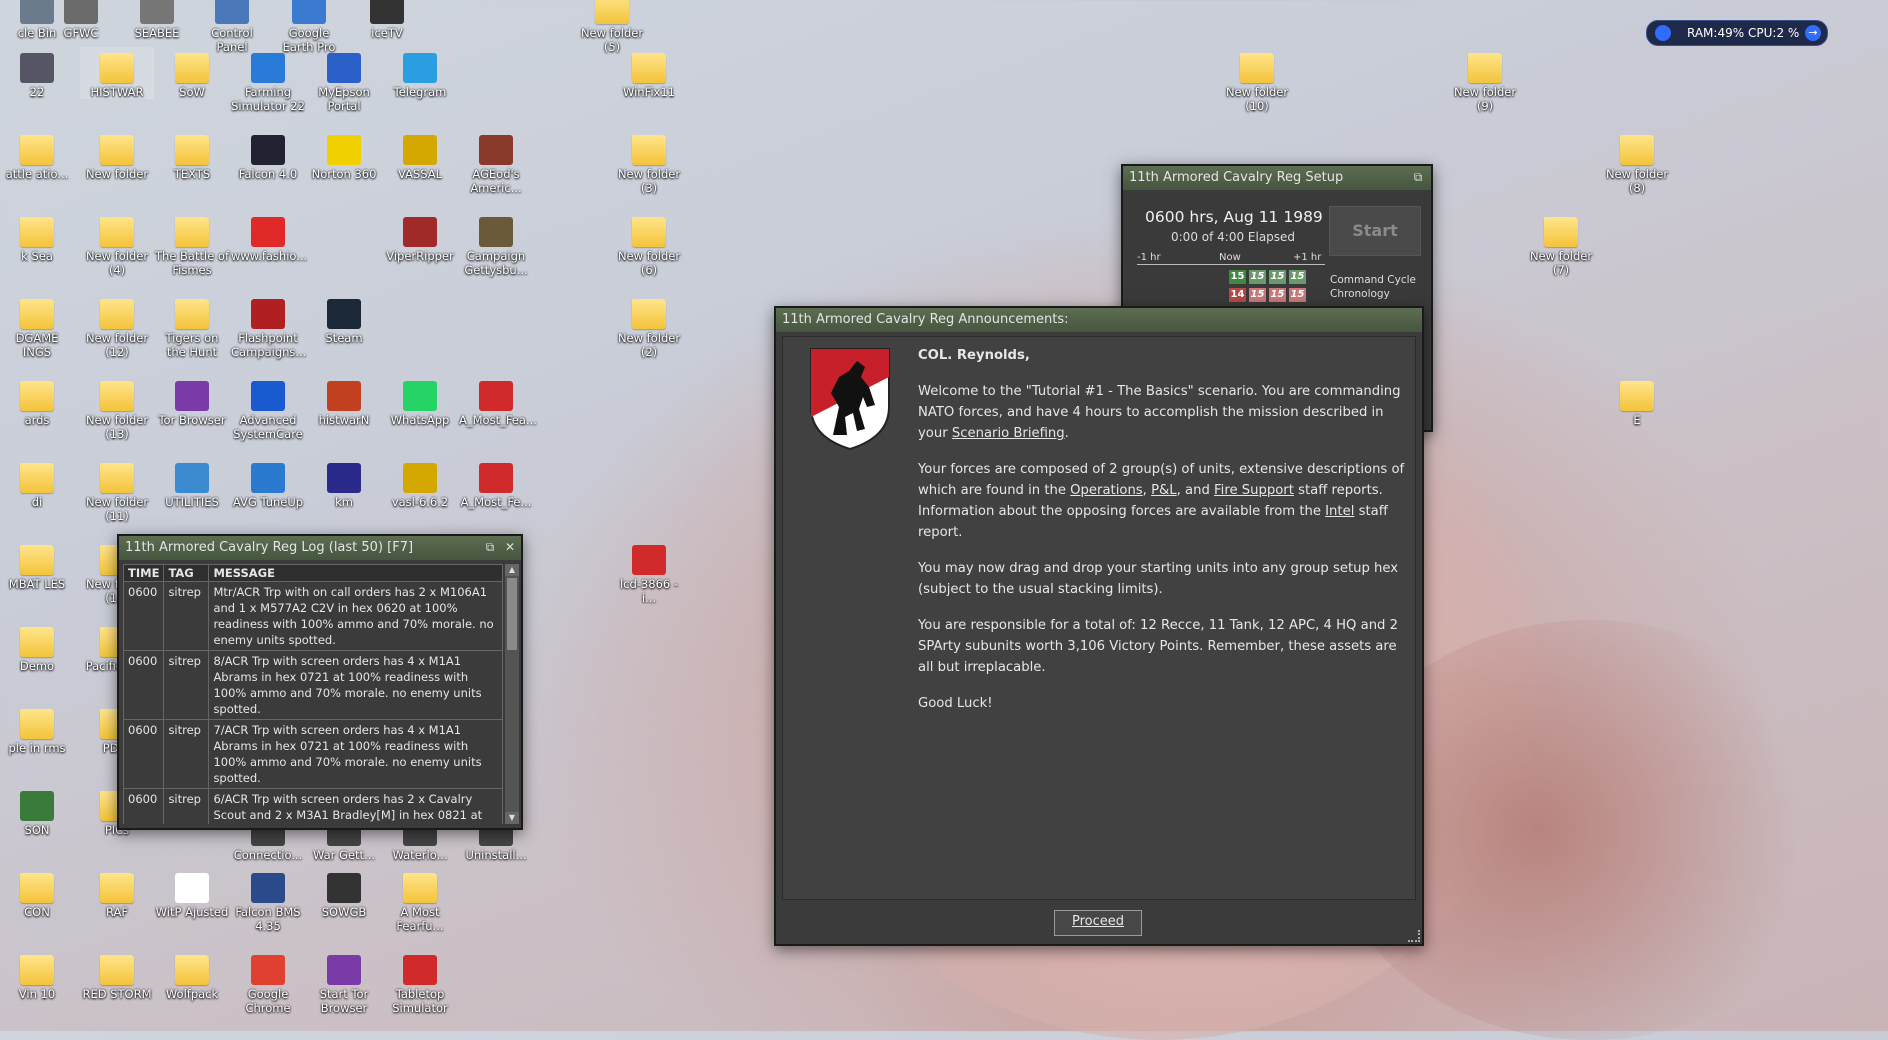  I want to click on desktop-icon: Advanced SystemCare, so click(268, 408).